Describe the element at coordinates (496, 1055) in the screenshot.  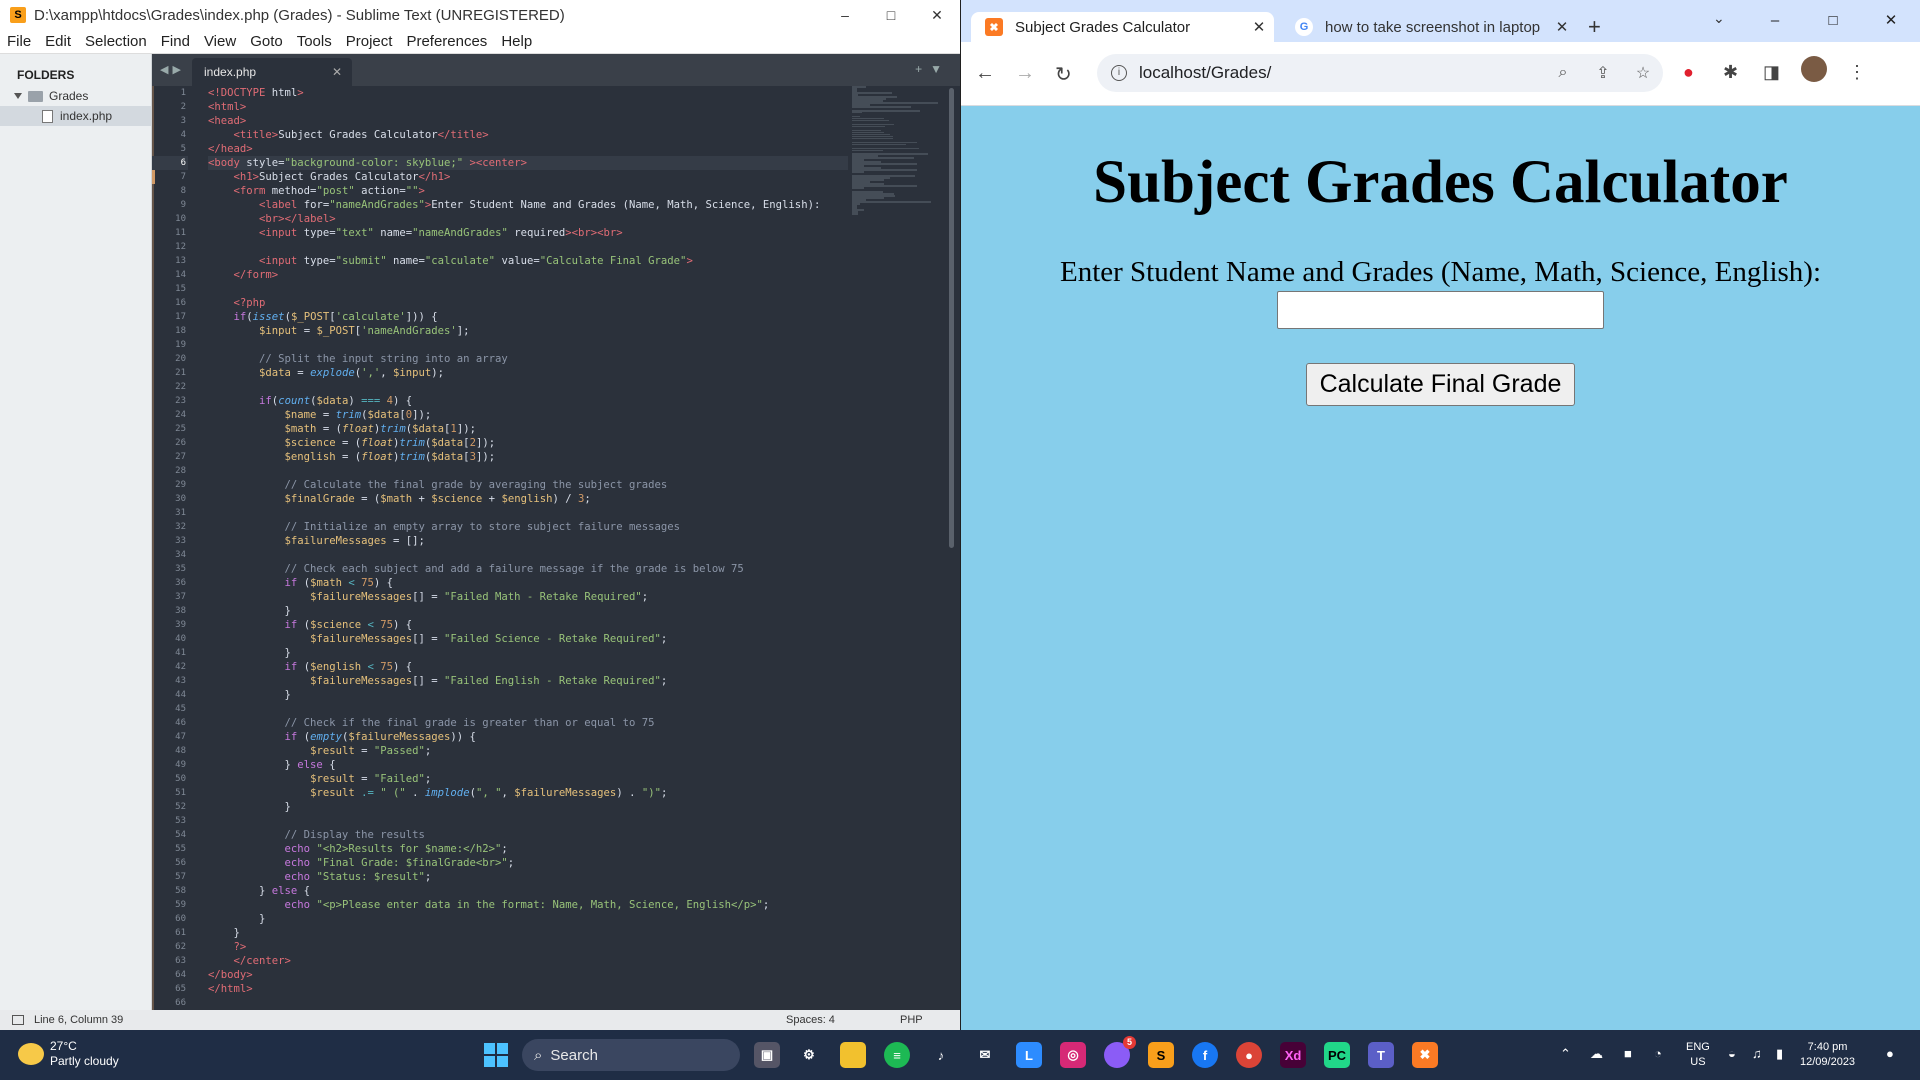
I see `windows-start-icon` at that location.